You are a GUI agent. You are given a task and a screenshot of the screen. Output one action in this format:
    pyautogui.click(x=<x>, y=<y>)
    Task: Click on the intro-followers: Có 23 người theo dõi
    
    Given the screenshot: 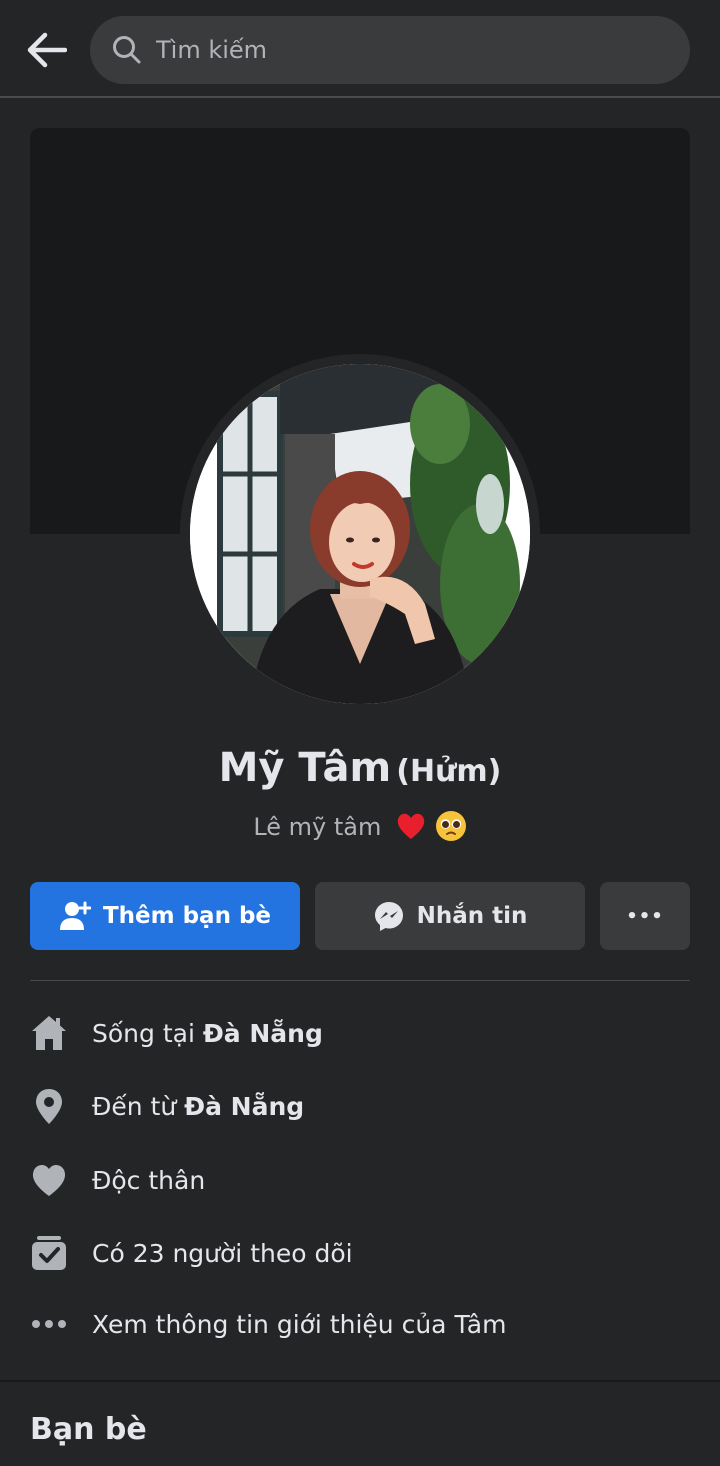 What is the action you would take?
    pyautogui.click(x=360, y=1253)
    